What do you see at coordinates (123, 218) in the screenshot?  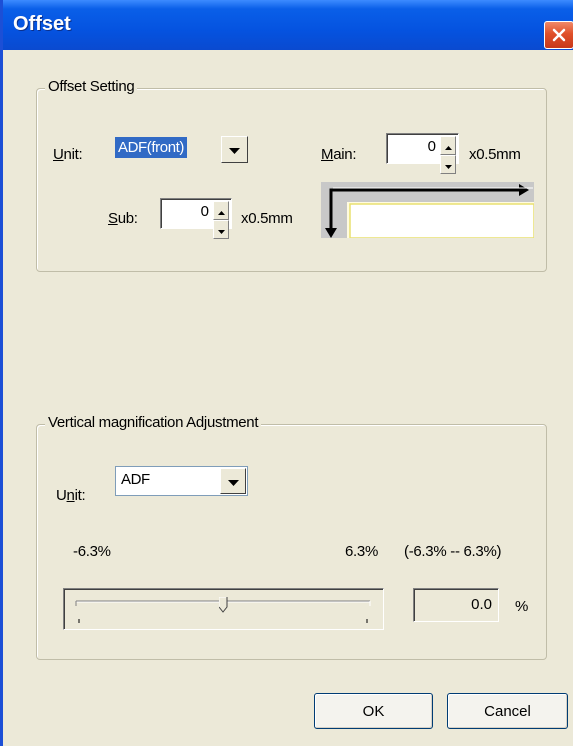 I see `sub-label: Sub:` at bounding box center [123, 218].